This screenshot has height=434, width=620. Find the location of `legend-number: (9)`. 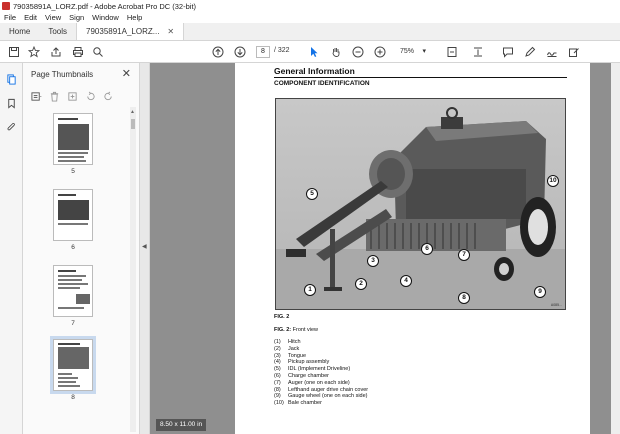

legend-number: (9) is located at coordinates (277, 396).